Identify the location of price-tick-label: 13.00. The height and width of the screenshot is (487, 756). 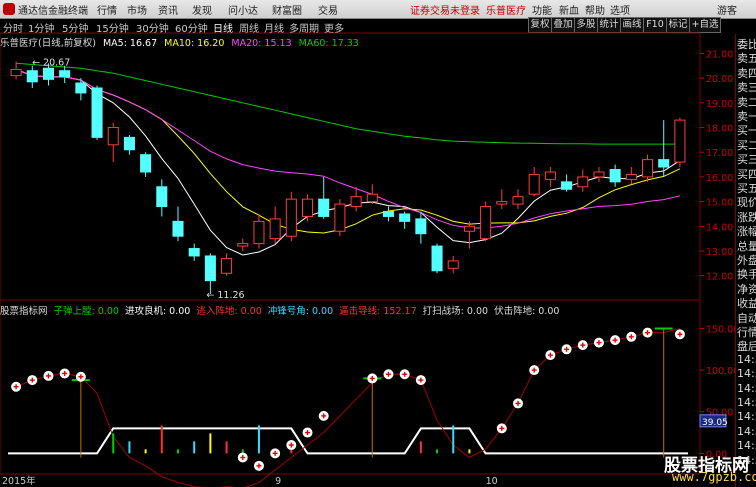
(719, 252).